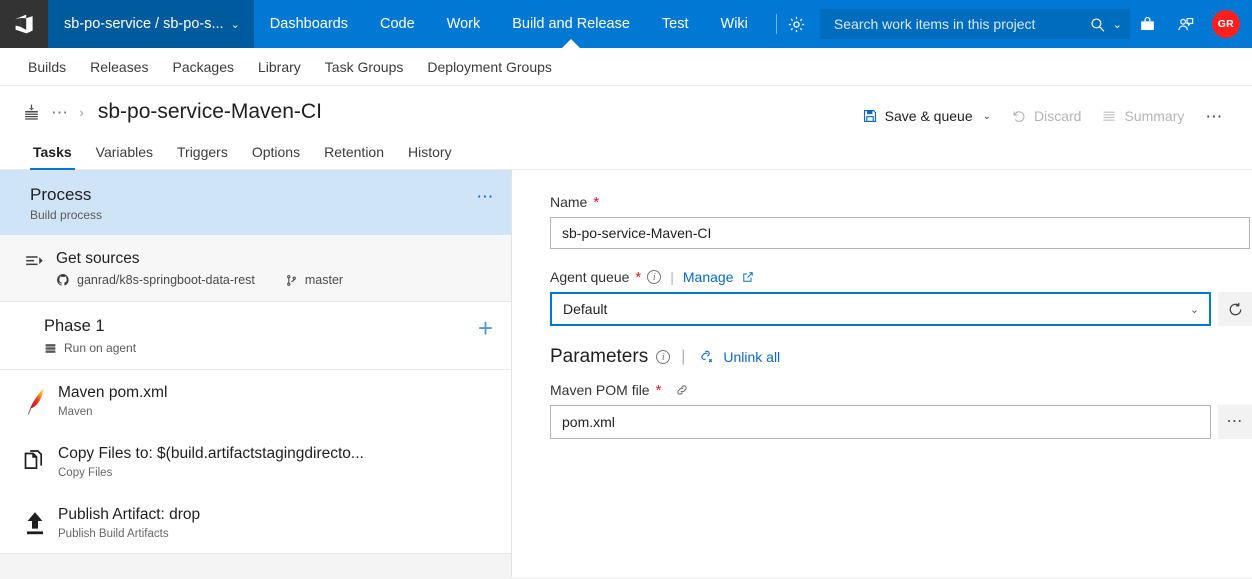 Image resolution: width=1252 pixels, height=579 pixels. I want to click on branch-info: master, so click(314, 280).